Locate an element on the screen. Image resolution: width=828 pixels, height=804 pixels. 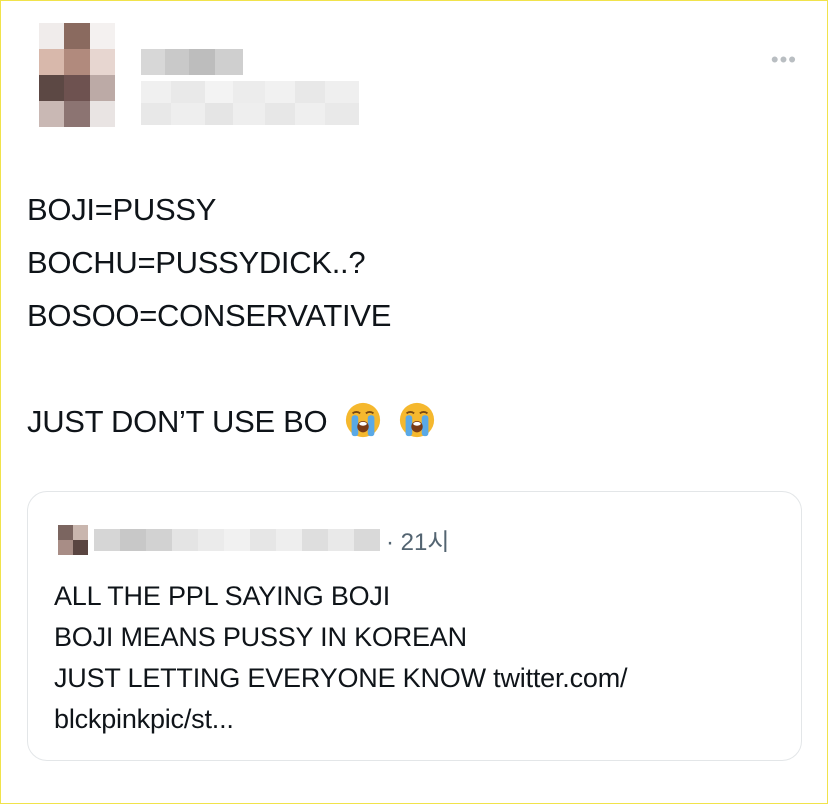
quoted-avatar is located at coordinates (73, 539).